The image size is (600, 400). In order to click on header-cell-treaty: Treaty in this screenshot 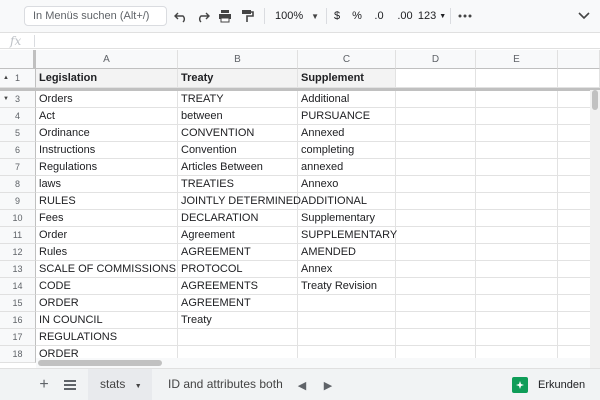, I will do `click(238, 78)`.